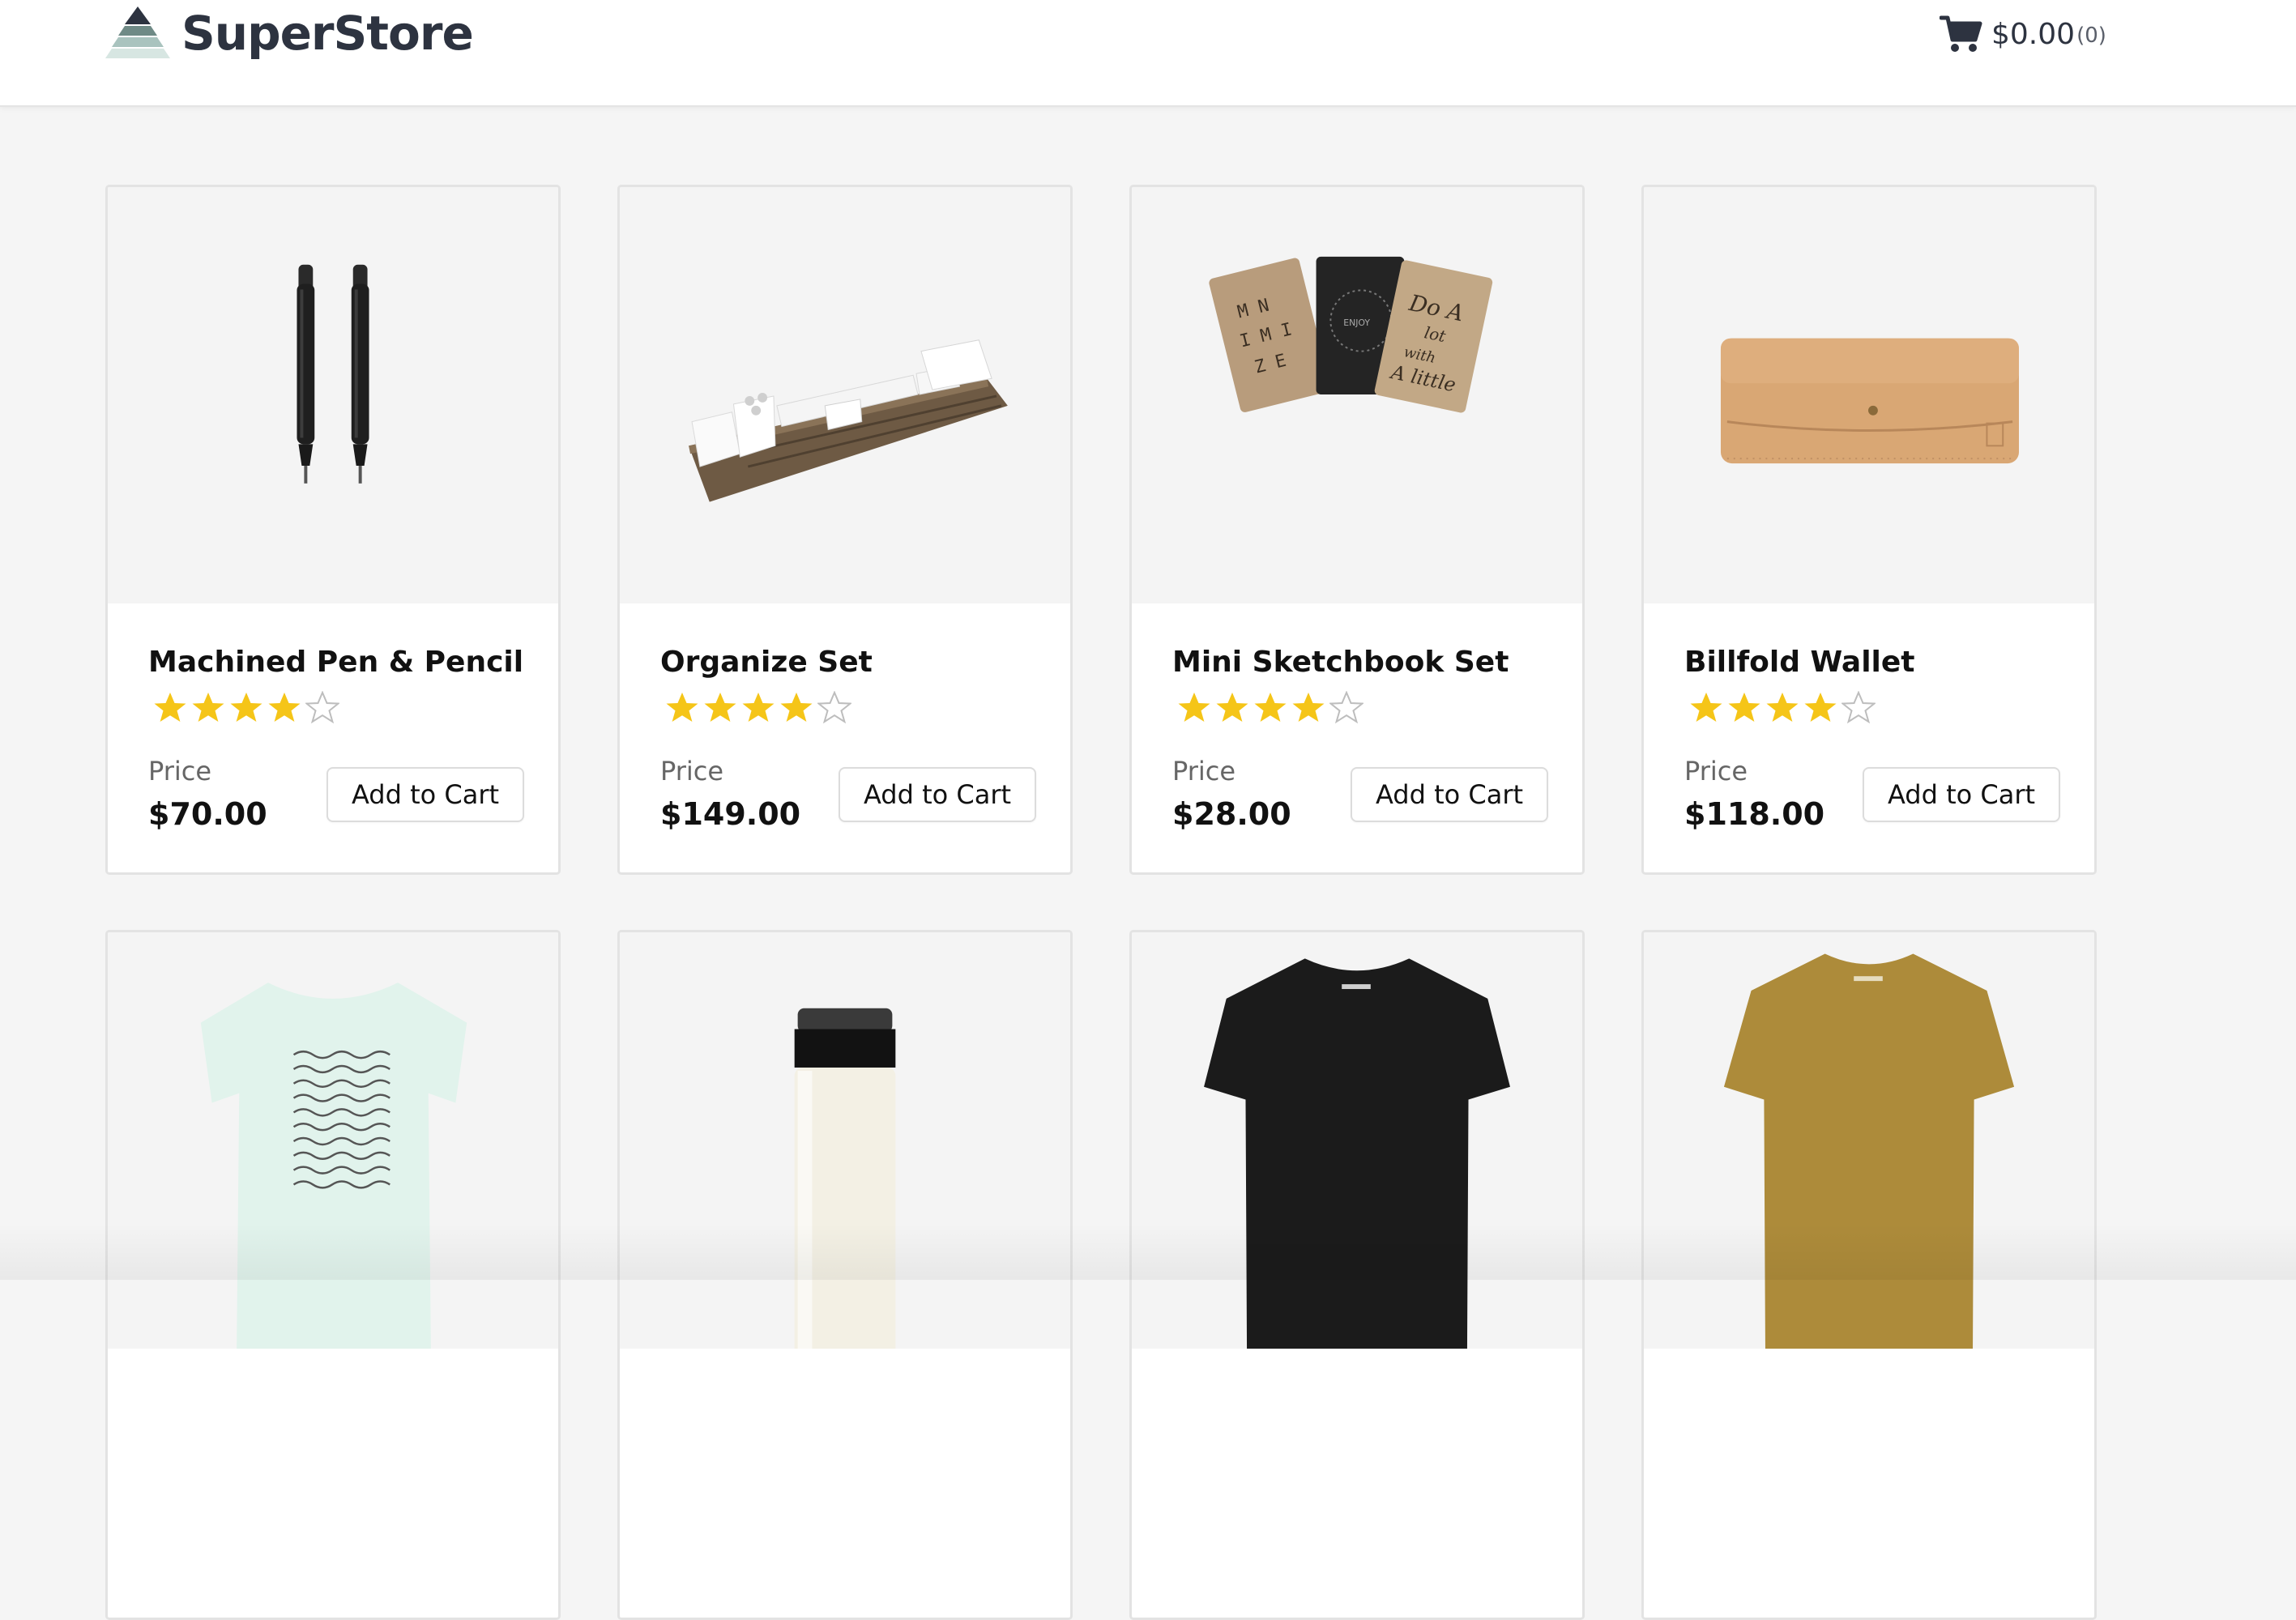  Describe the element at coordinates (2091, 35) in the screenshot. I see `cart-count: (0)` at that location.